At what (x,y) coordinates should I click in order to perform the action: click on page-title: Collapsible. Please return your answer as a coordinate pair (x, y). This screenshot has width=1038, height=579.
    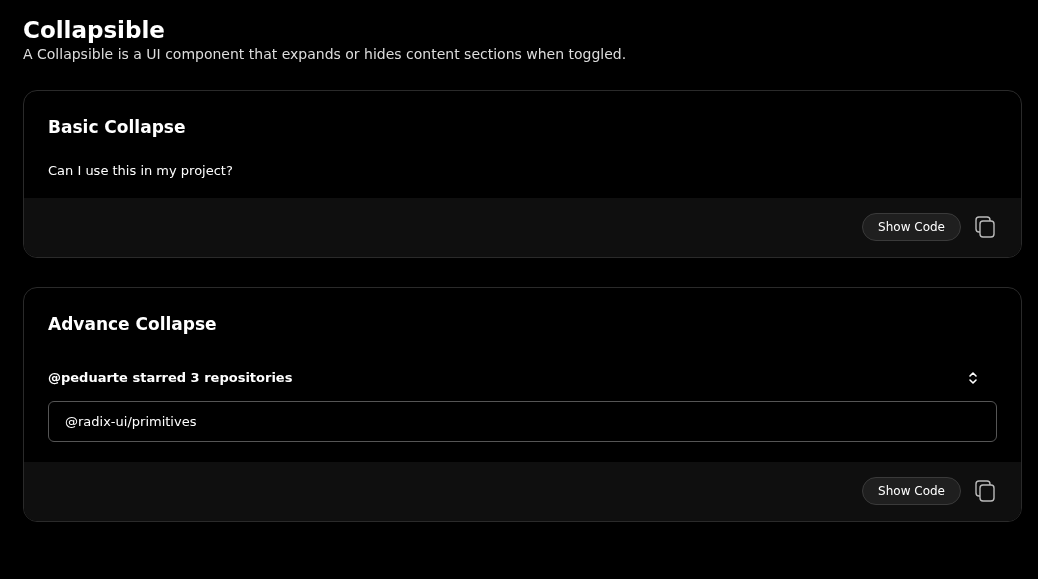
    Looking at the image, I should click on (94, 30).